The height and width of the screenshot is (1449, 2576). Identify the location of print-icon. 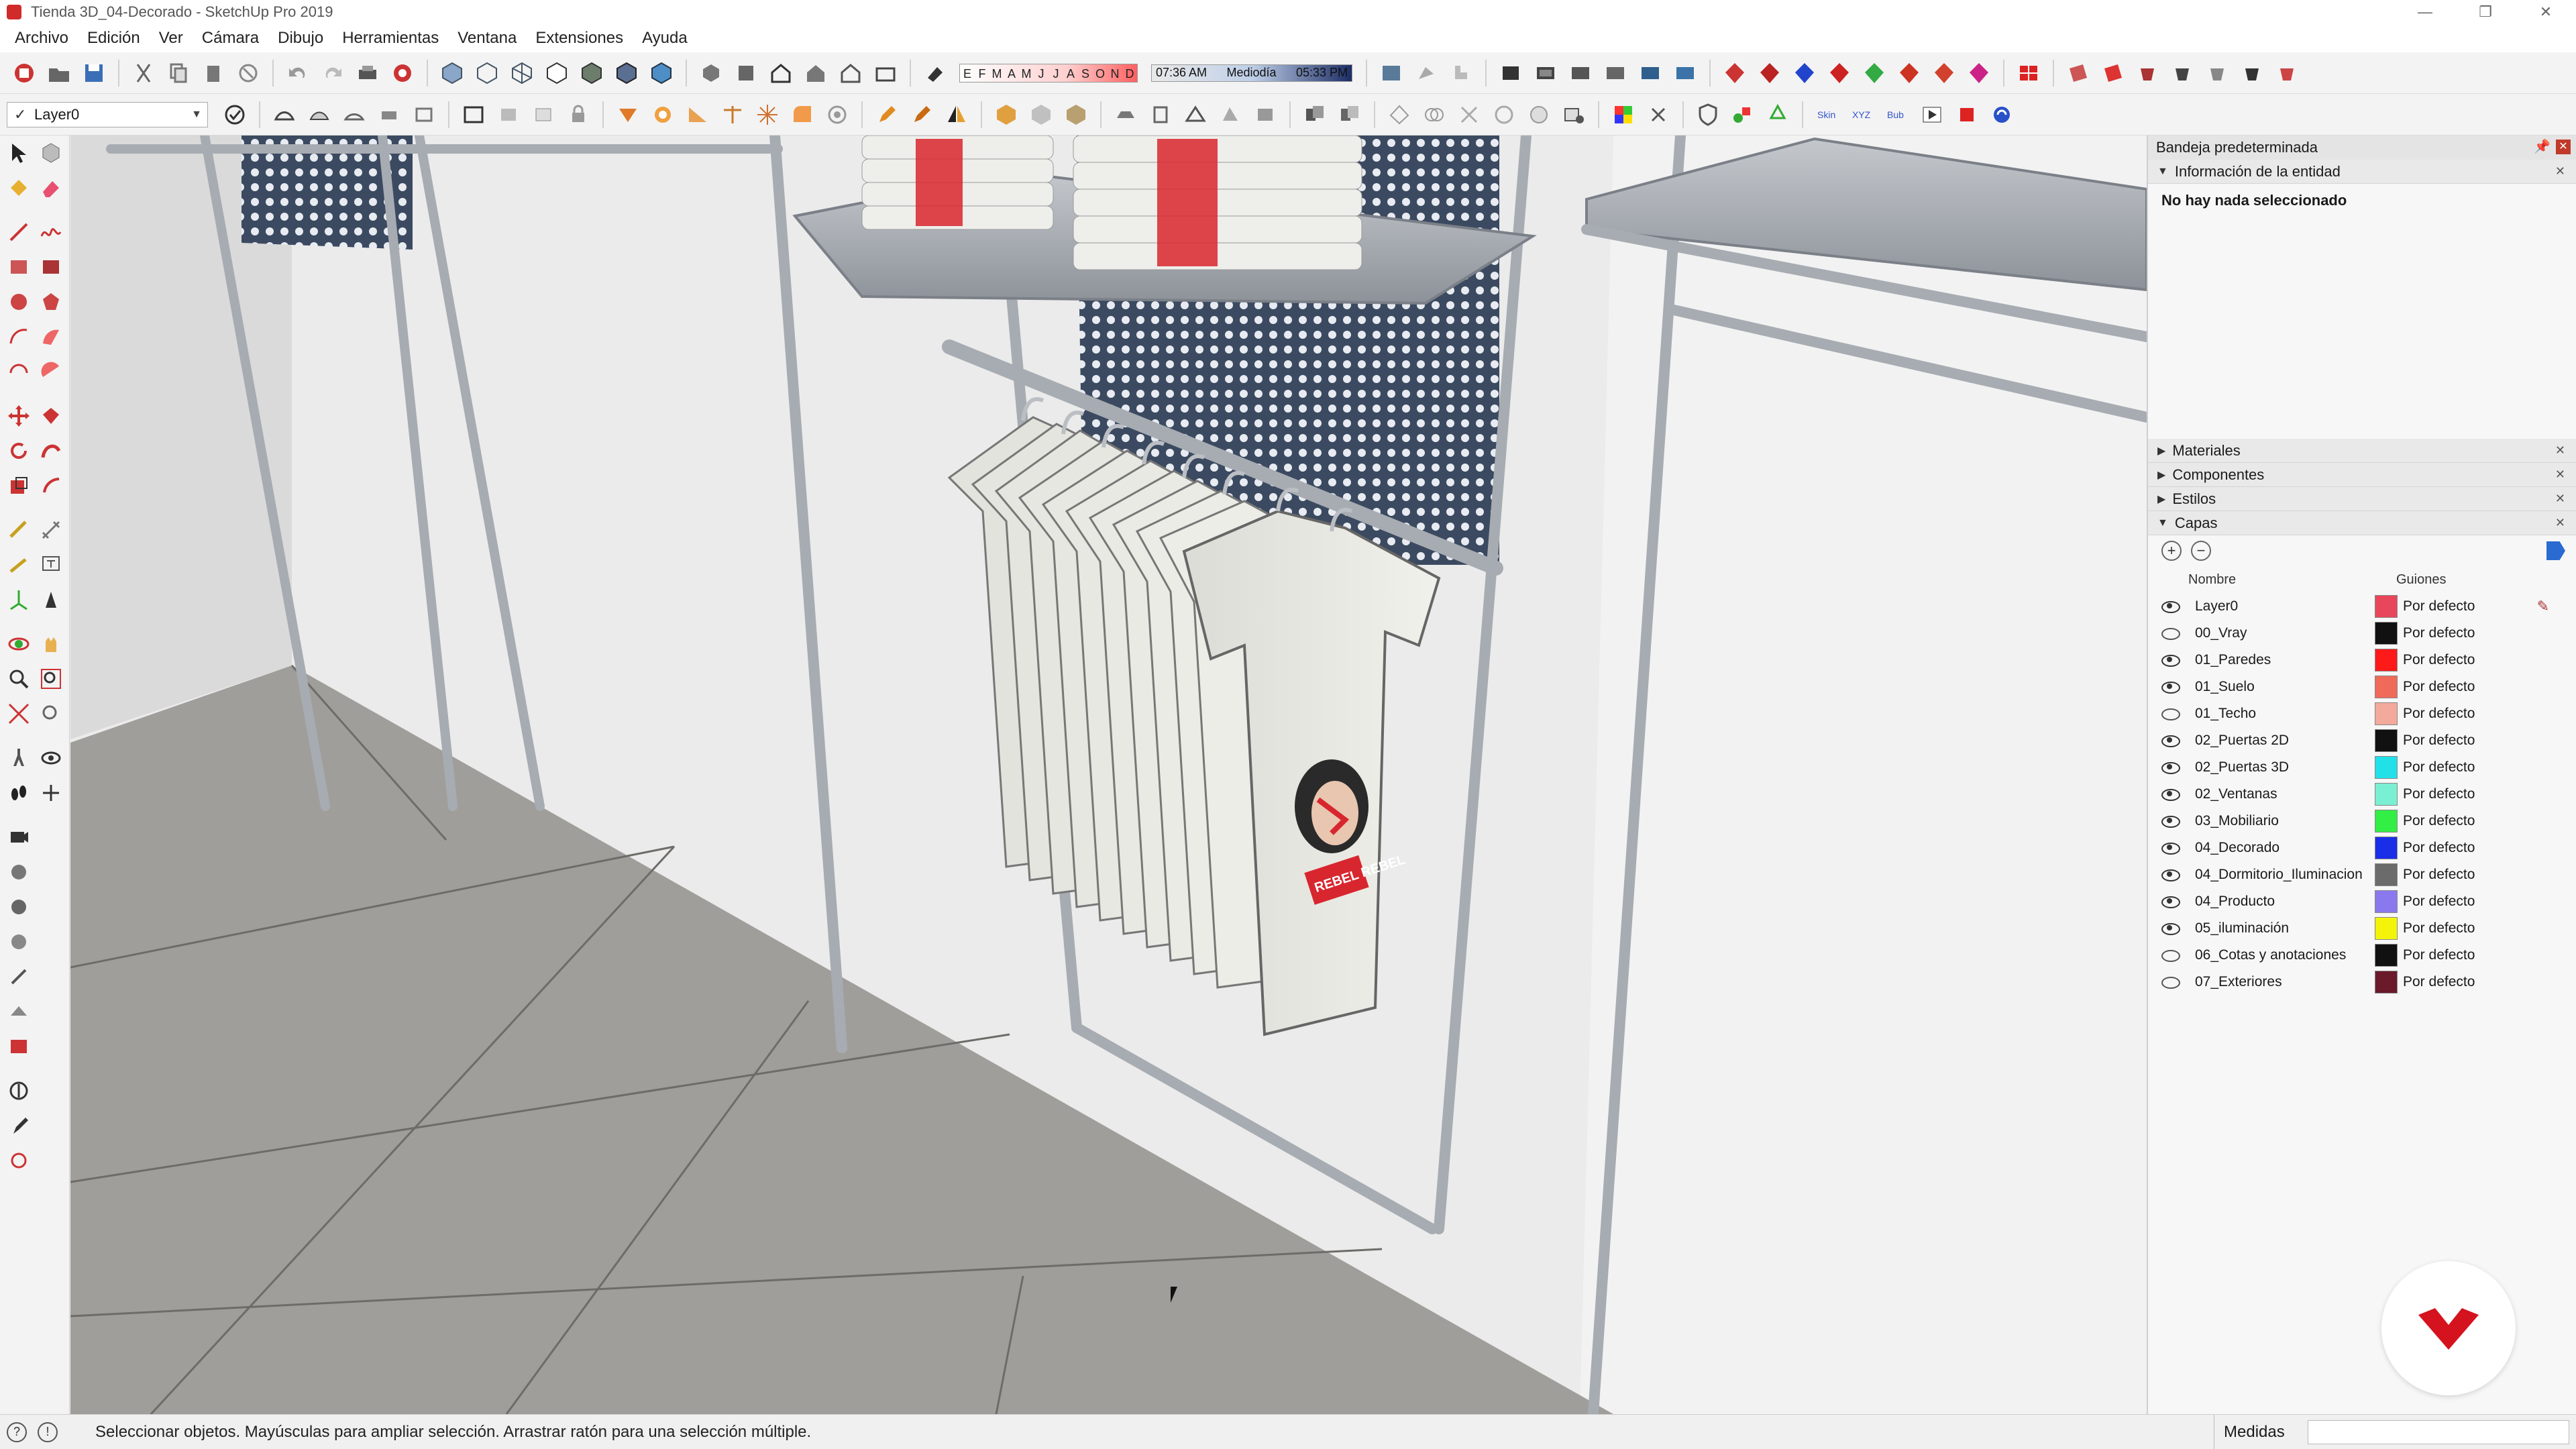
(367, 73).